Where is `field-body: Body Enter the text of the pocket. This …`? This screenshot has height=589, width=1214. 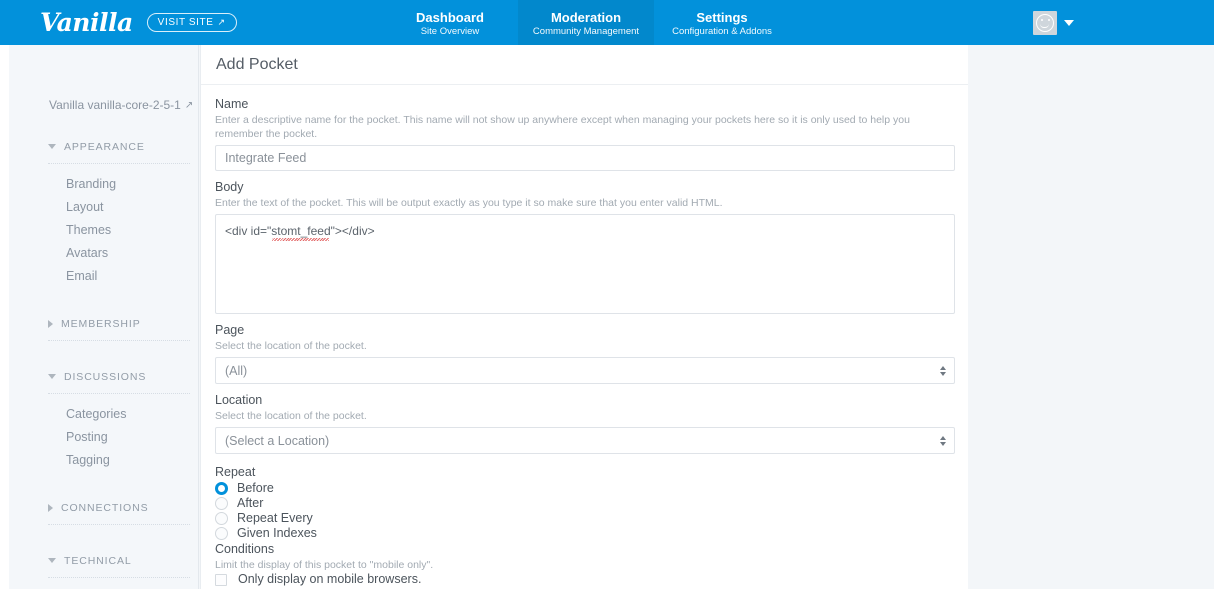 field-body: Body Enter the text of the pocket. This … is located at coordinates (585, 246).